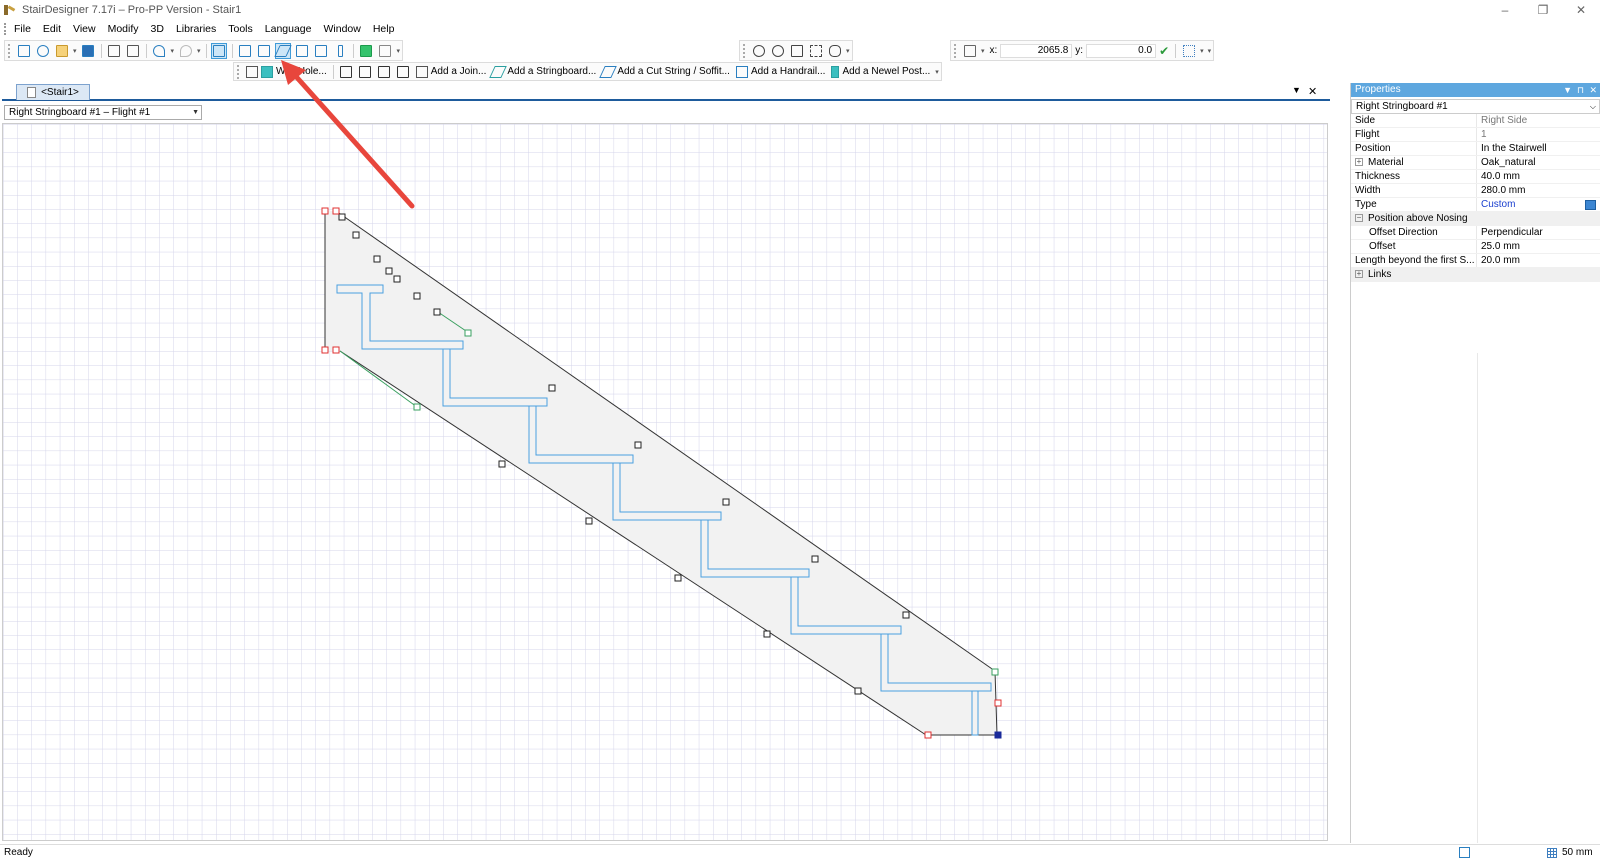  What do you see at coordinates (219, 50) in the screenshot?
I see `properties-button` at bounding box center [219, 50].